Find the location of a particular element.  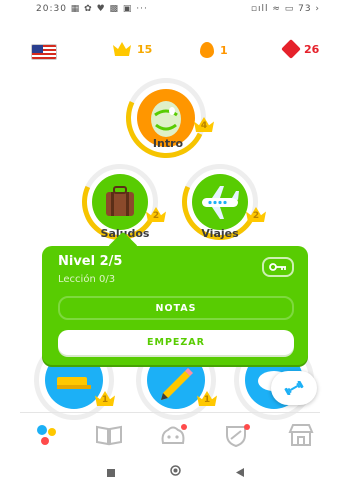

test-out-key-button is located at coordinates (278, 267).